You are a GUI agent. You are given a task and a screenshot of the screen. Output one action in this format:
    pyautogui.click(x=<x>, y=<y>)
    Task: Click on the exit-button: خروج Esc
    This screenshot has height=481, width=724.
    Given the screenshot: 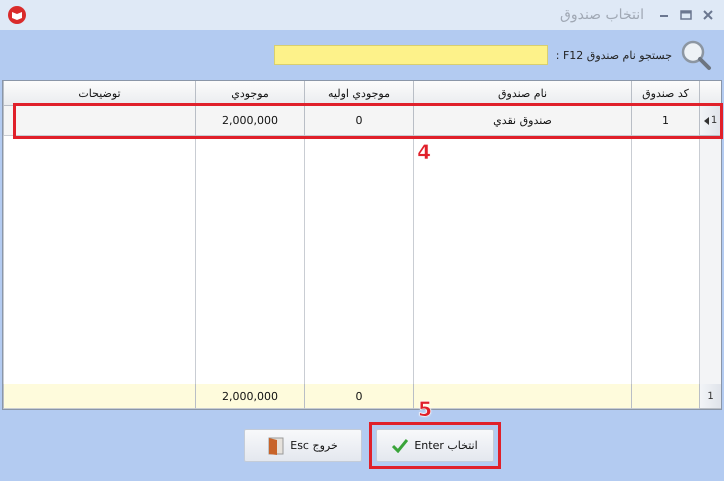 What is the action you would take?
    pyautogui.click(x=303, y=445)
    